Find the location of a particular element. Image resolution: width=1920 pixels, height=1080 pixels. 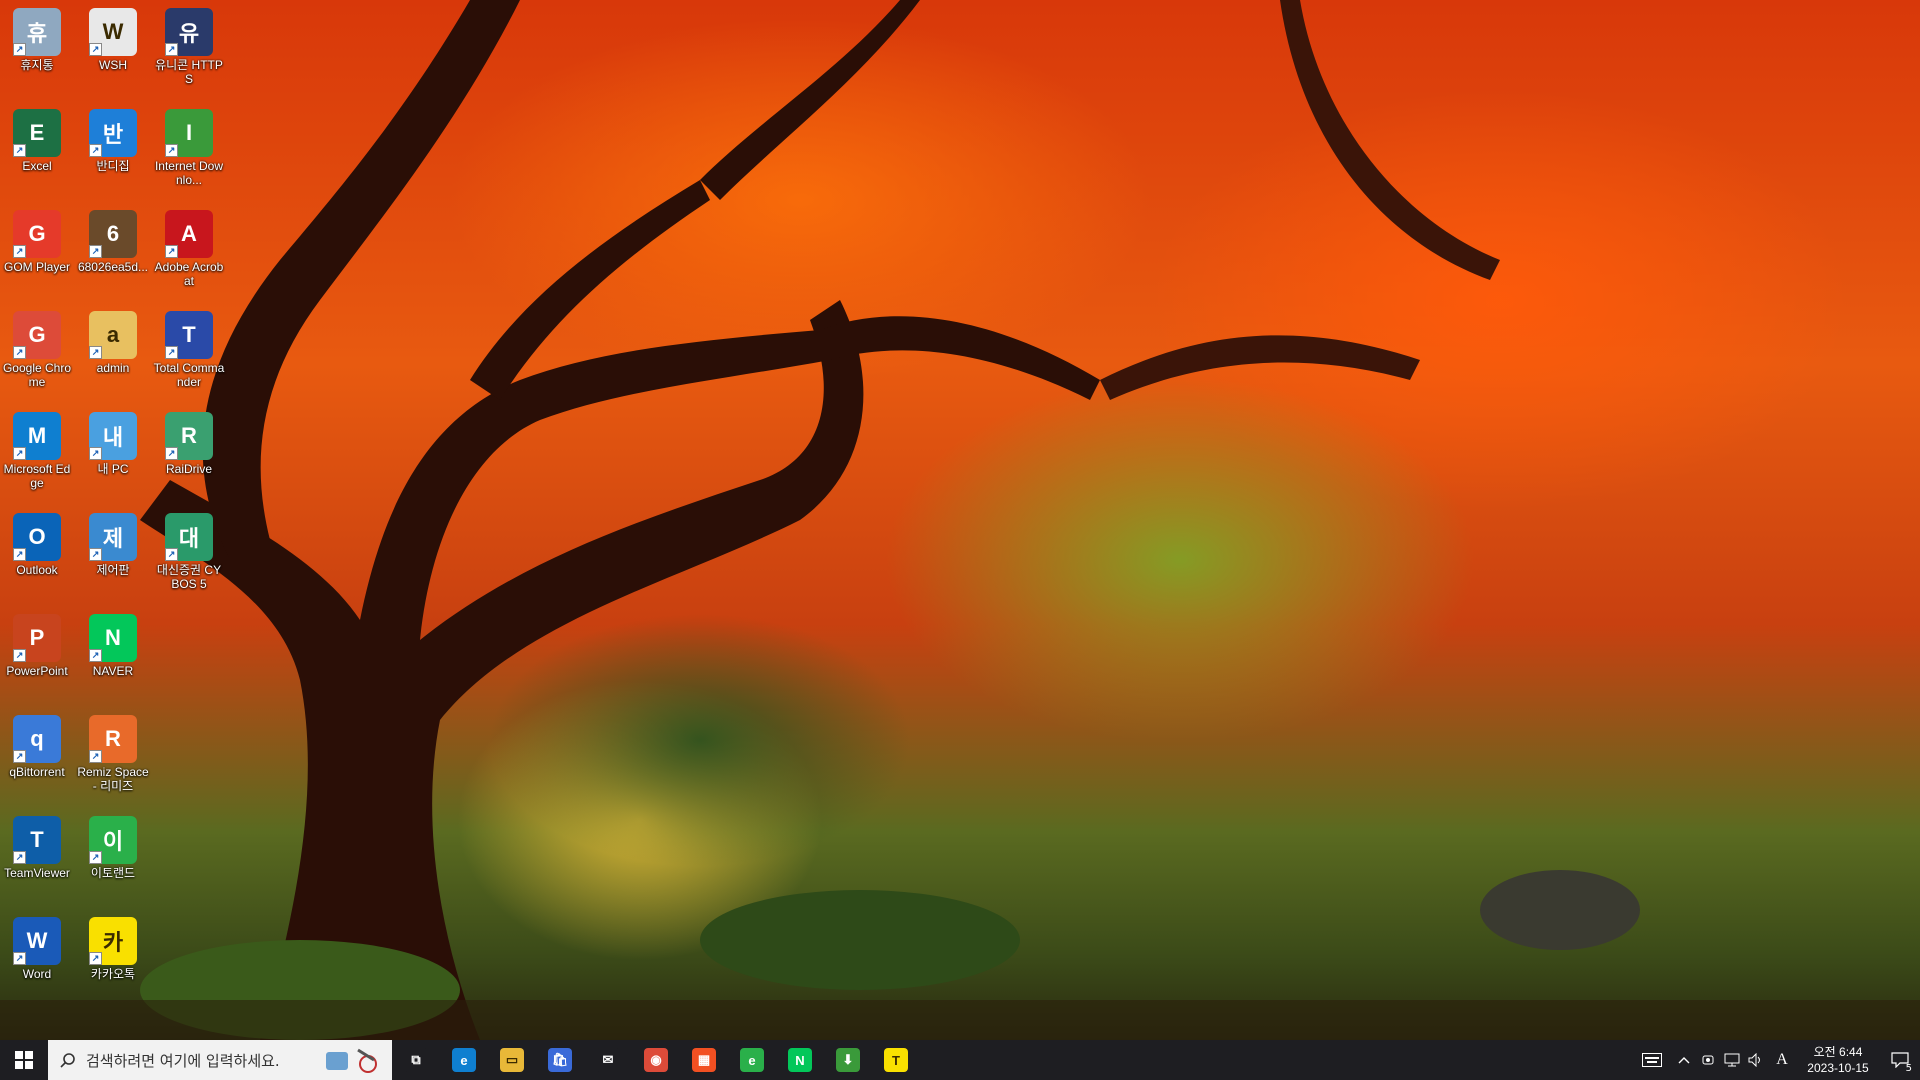

taskbar-pinned-apps: ⧉ e ▭ 🛍 ✉ ◉ ▦ e N ⬇ T is located at coordinates (656, 1060).